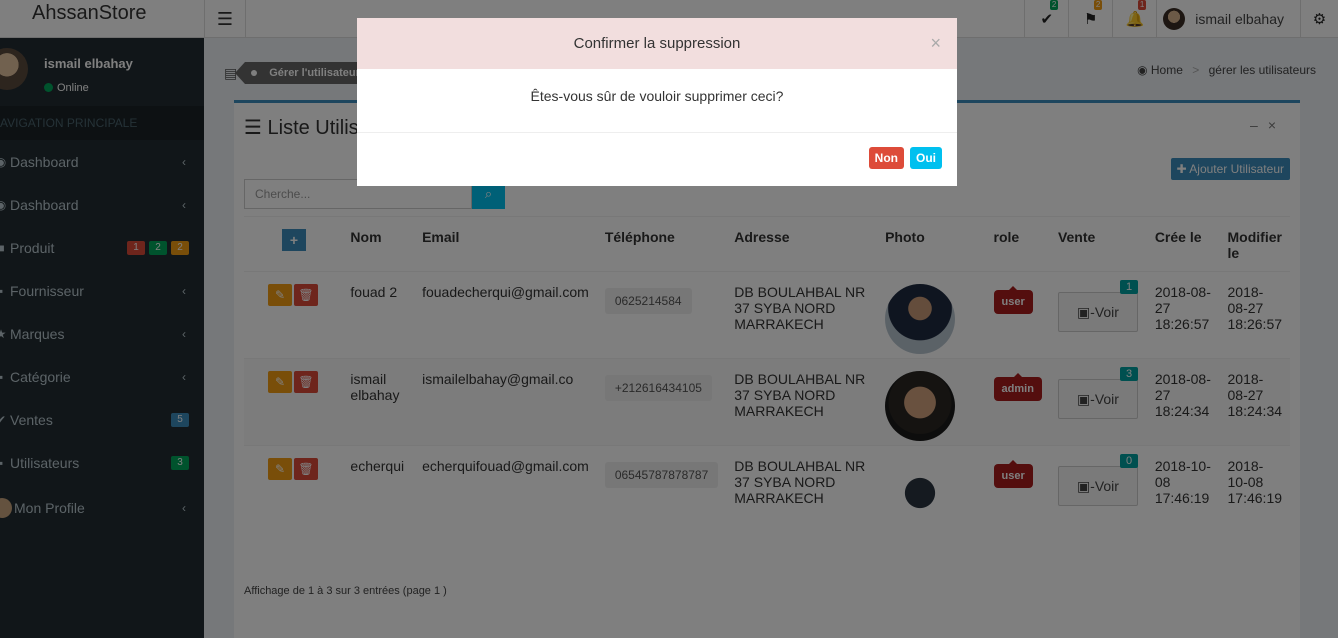  Describe the element at coordinates (926, 158) in the screenshot. I see `yes-button: Oui` at that location.